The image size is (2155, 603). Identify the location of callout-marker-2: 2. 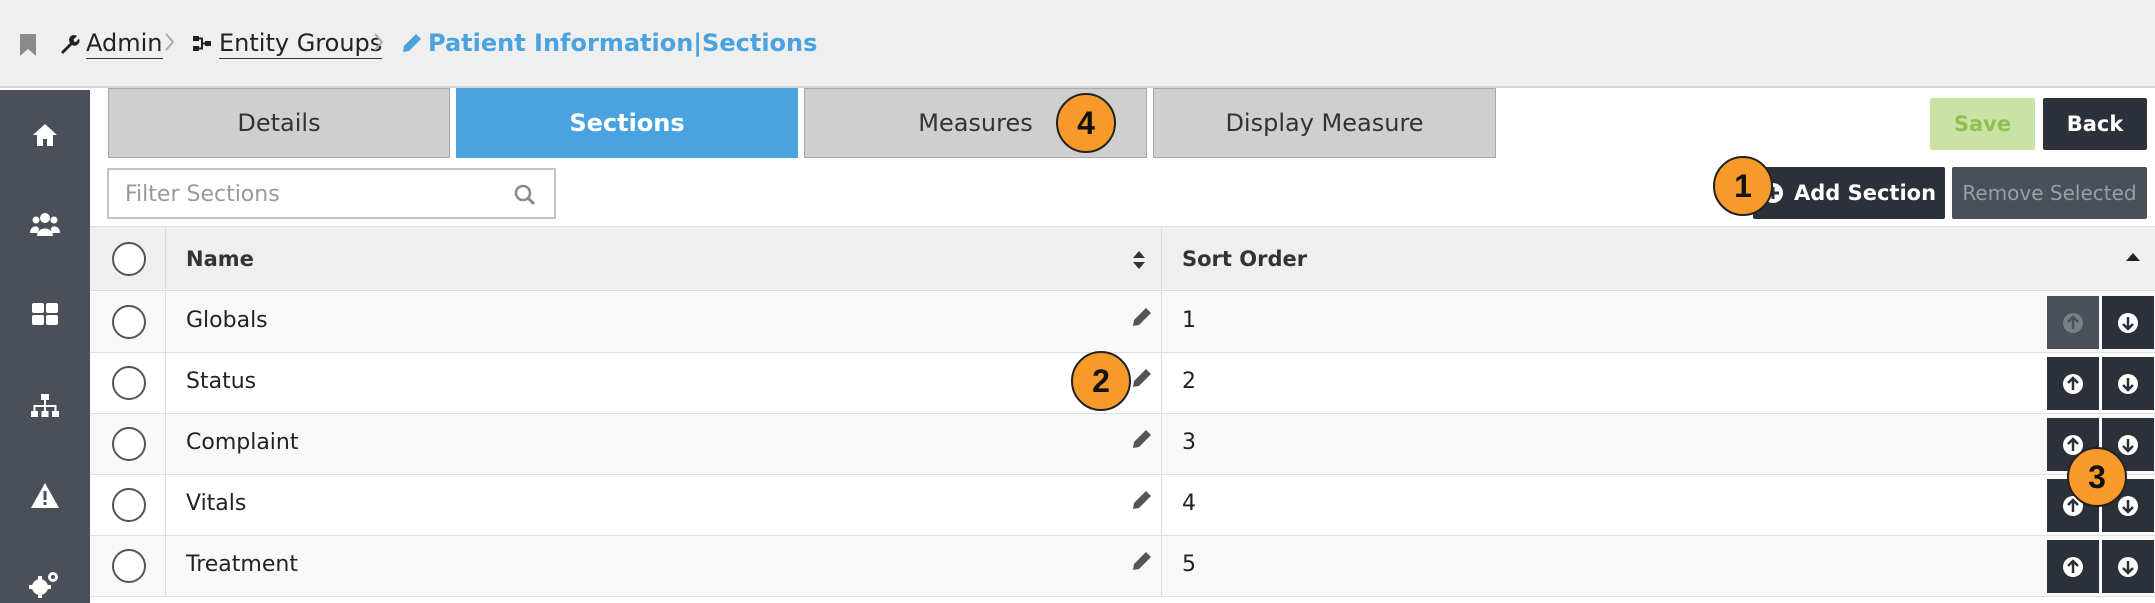
(1101, 381).